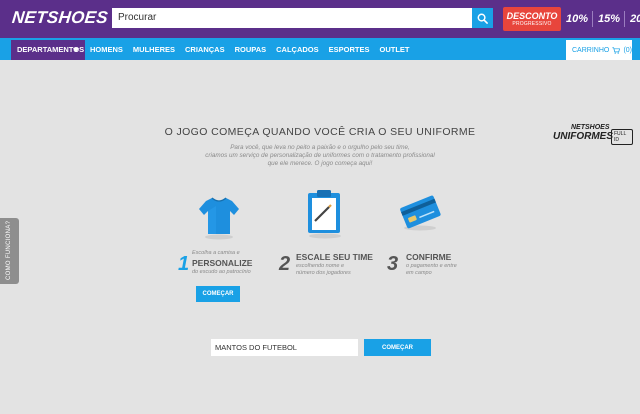 The height and width of the screenshot is (414, 640). What do you see at coordinates (334, 257) in the screenshot?
I see `step-title: ESCALE SEU TIME` at bounding box center [334, 257].